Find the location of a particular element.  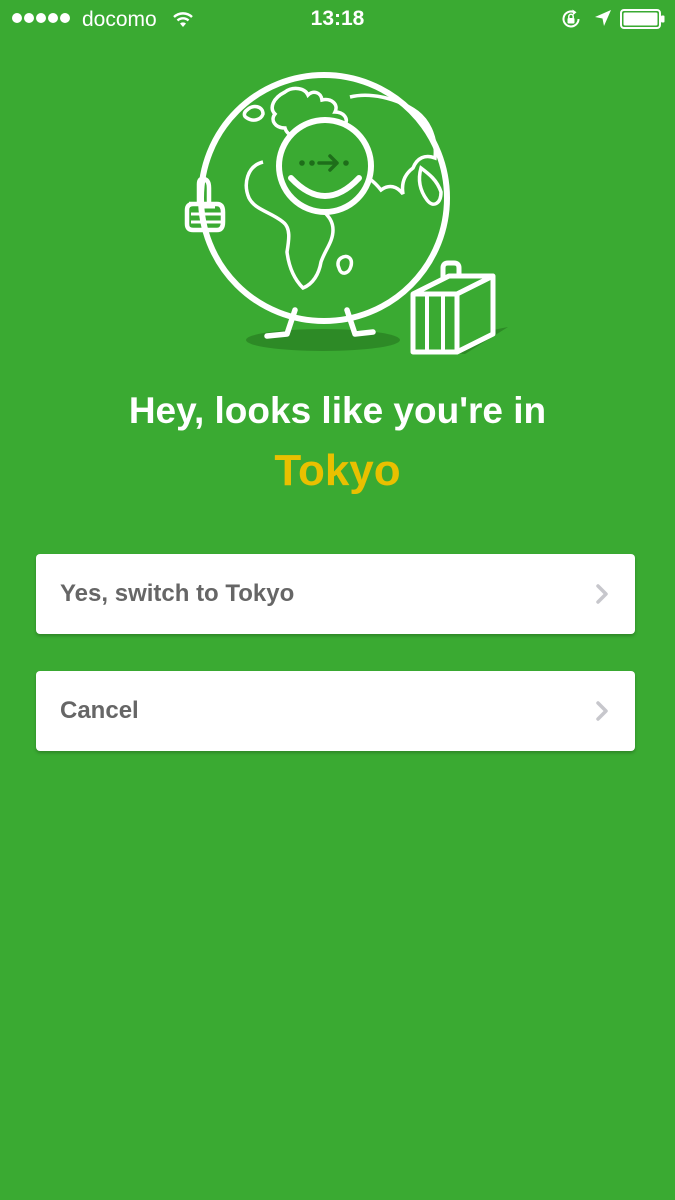

switch-city-button: Yes, switch to Tokyo is located at coordinates (335, 594).